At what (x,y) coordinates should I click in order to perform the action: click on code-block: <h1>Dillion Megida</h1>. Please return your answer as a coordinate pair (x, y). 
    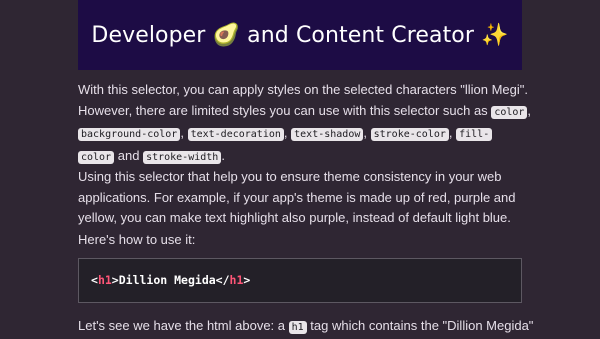
    Looking at the image, I should click on (300, 280).